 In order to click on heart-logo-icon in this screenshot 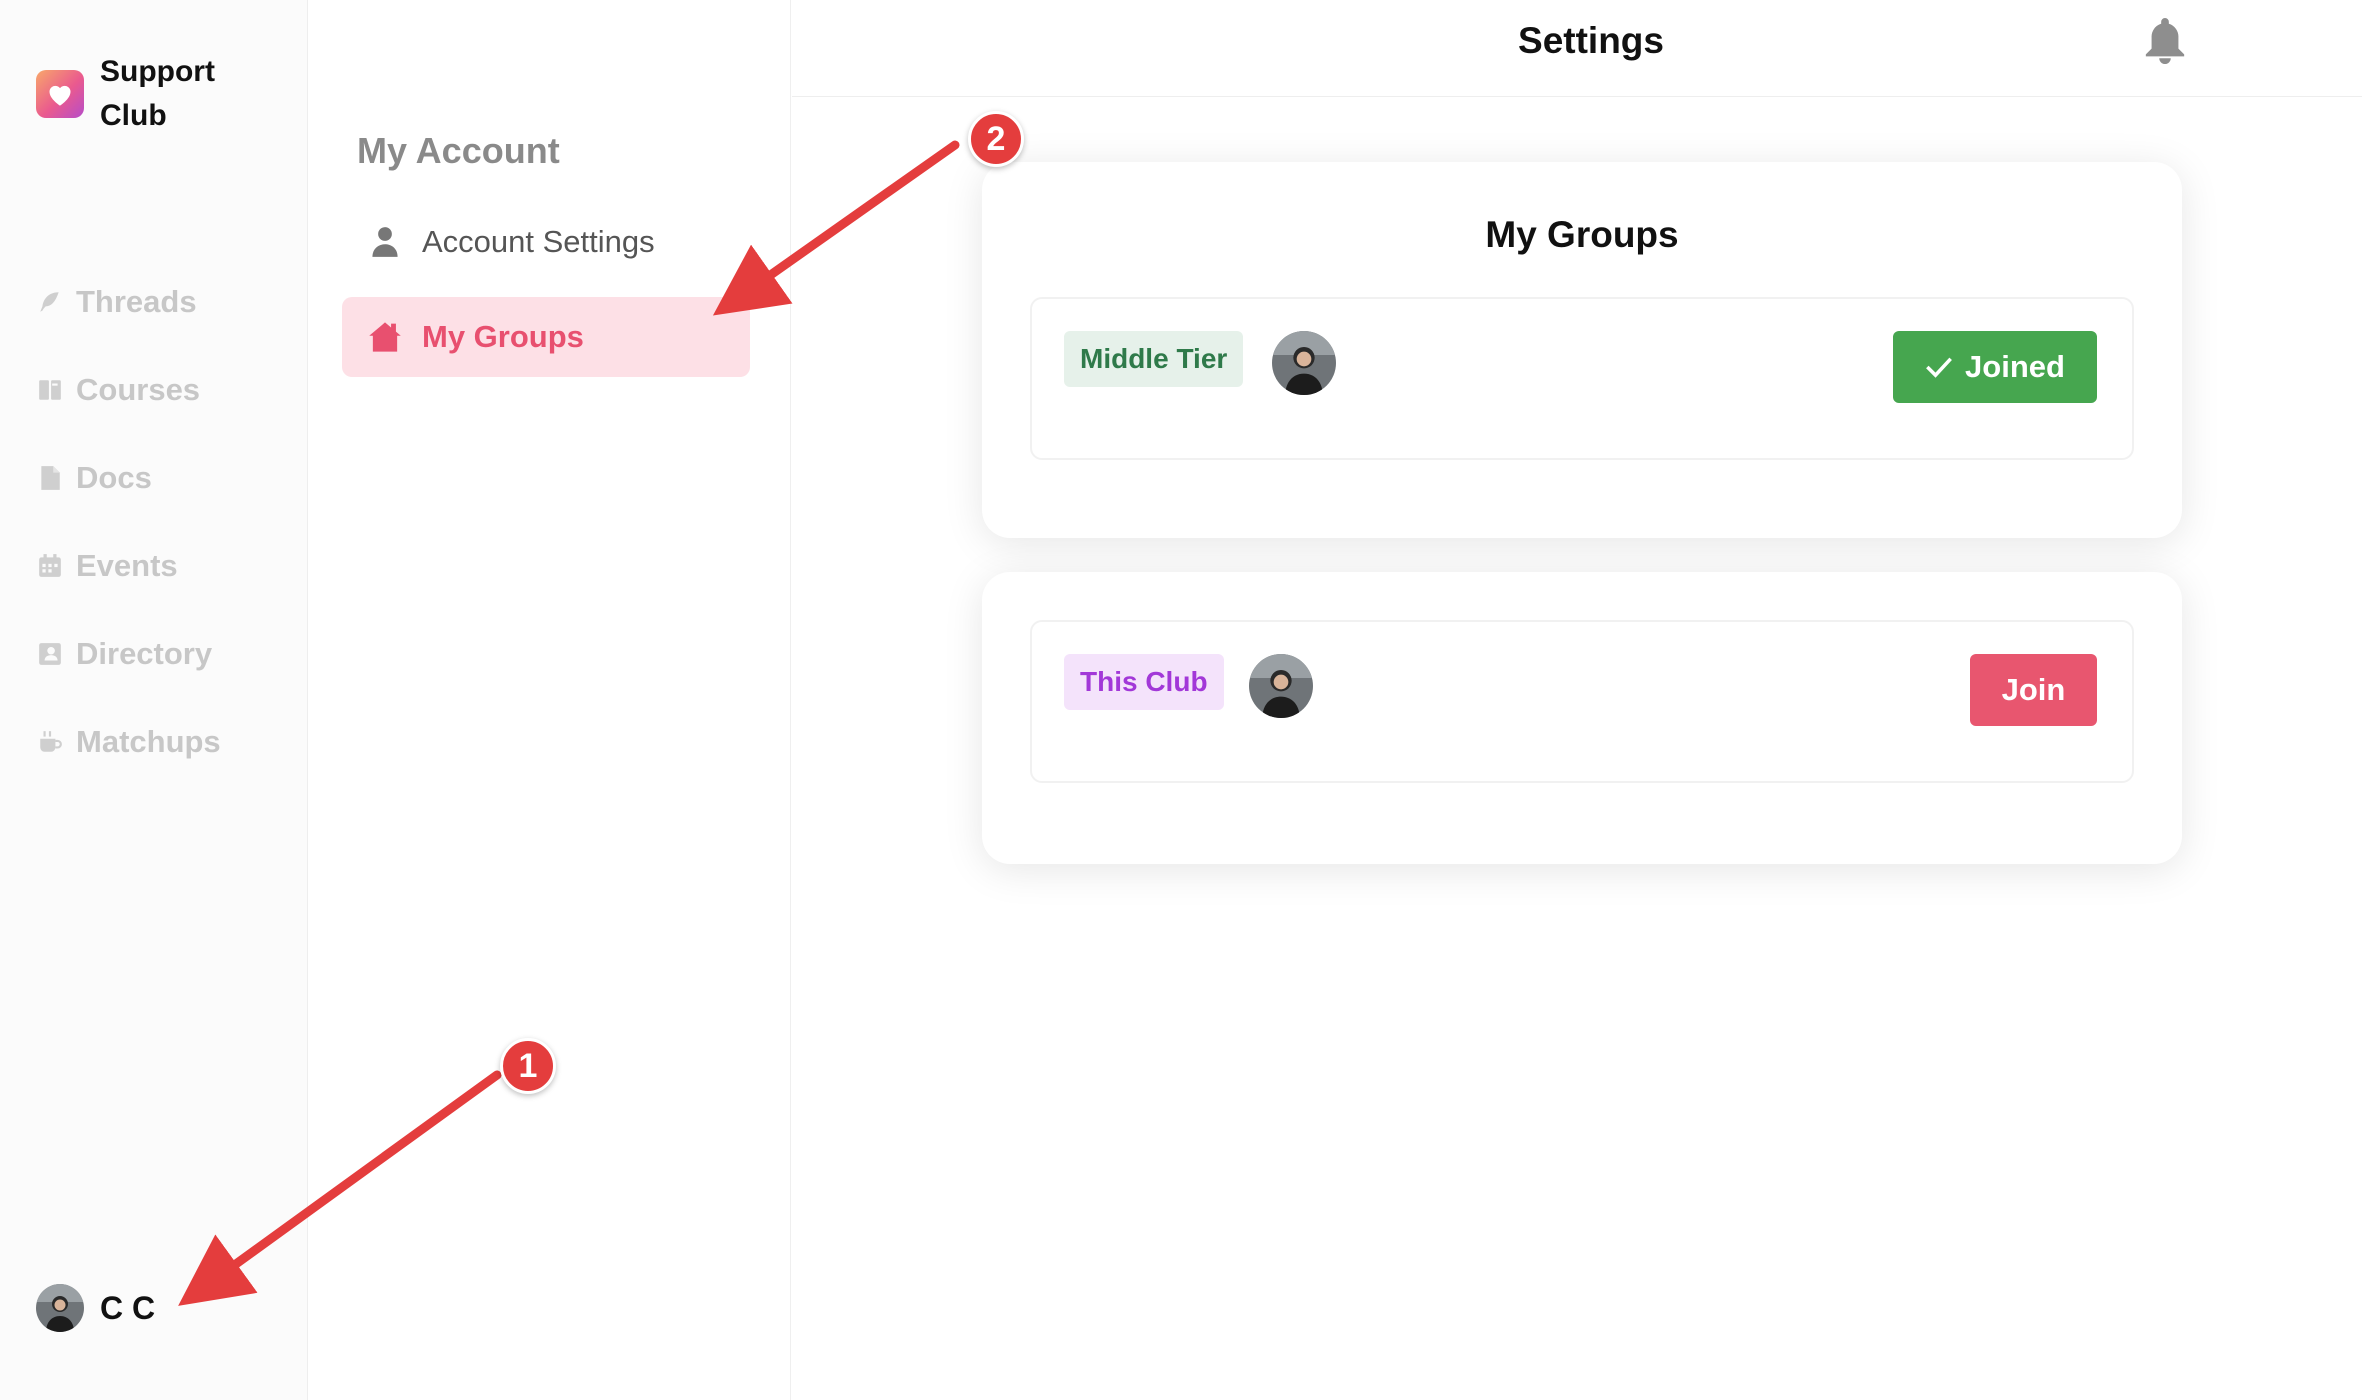, I will do `click(60, 94)`.